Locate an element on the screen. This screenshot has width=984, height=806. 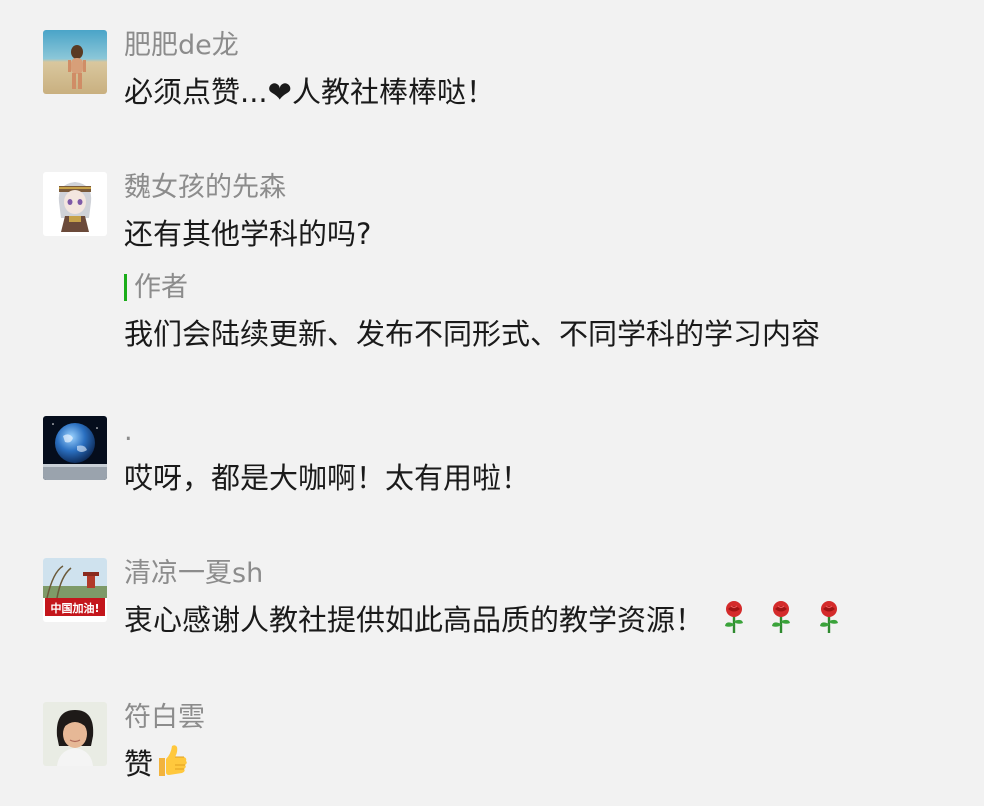
comment-nickname: 肥肥de龙 is located at coordinates (181, 45).